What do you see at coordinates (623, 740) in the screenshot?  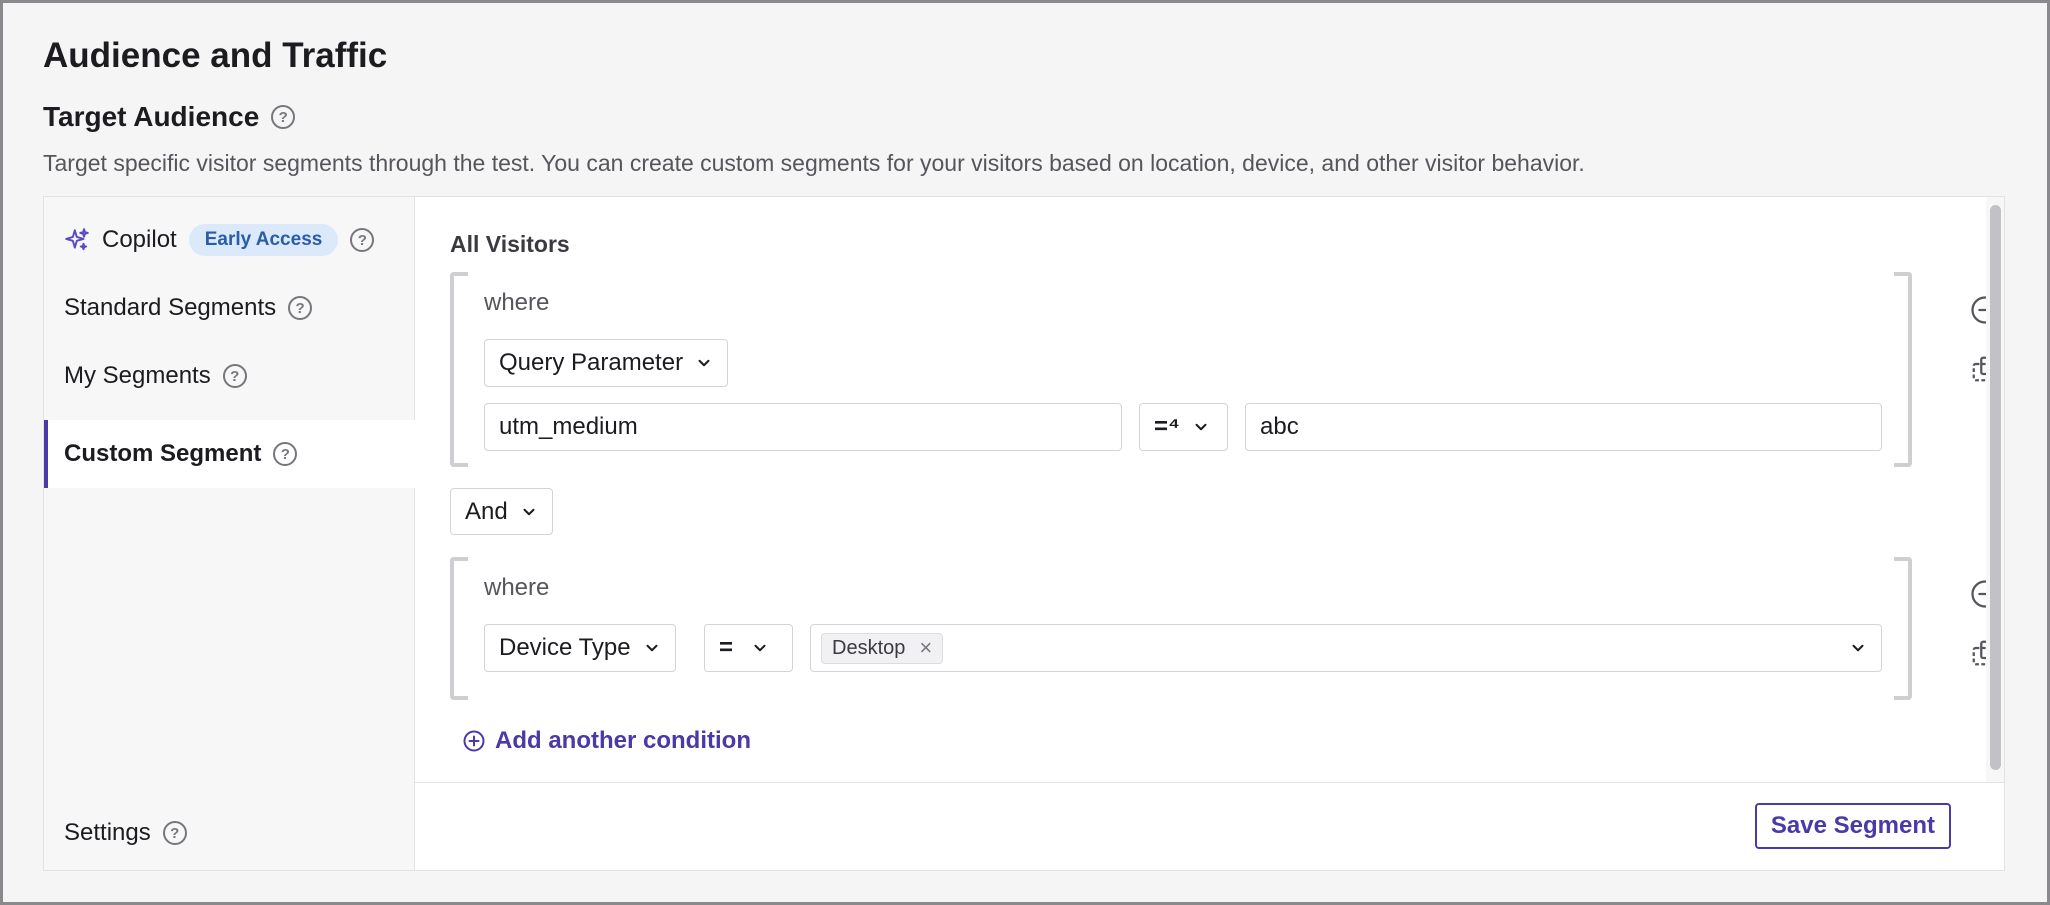 I see `add-condition-label: Add another condition` at bounding box center [623, 740].